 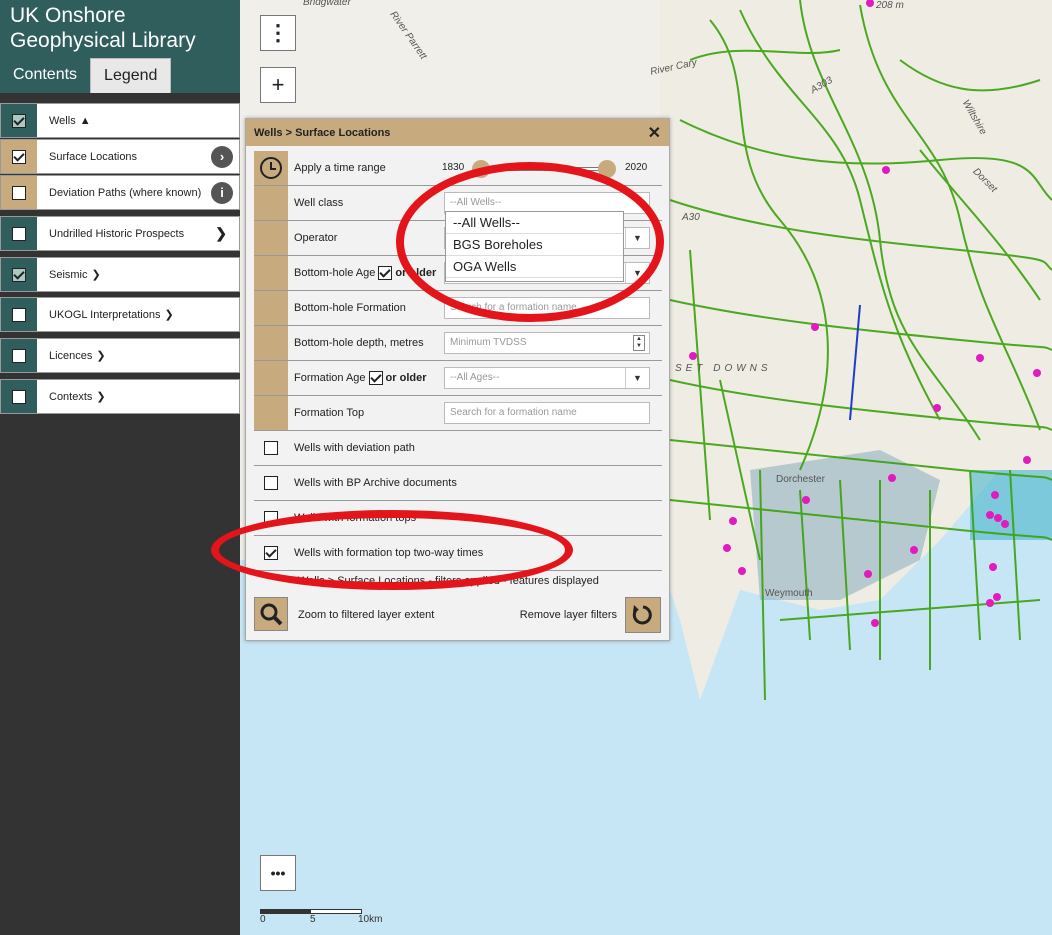 What do you see at coordinates (366, 615) in the screenshot?
I see `zoom-to-extent-label: Zoom to filtered layer extent` at bounding box center [366, 615].